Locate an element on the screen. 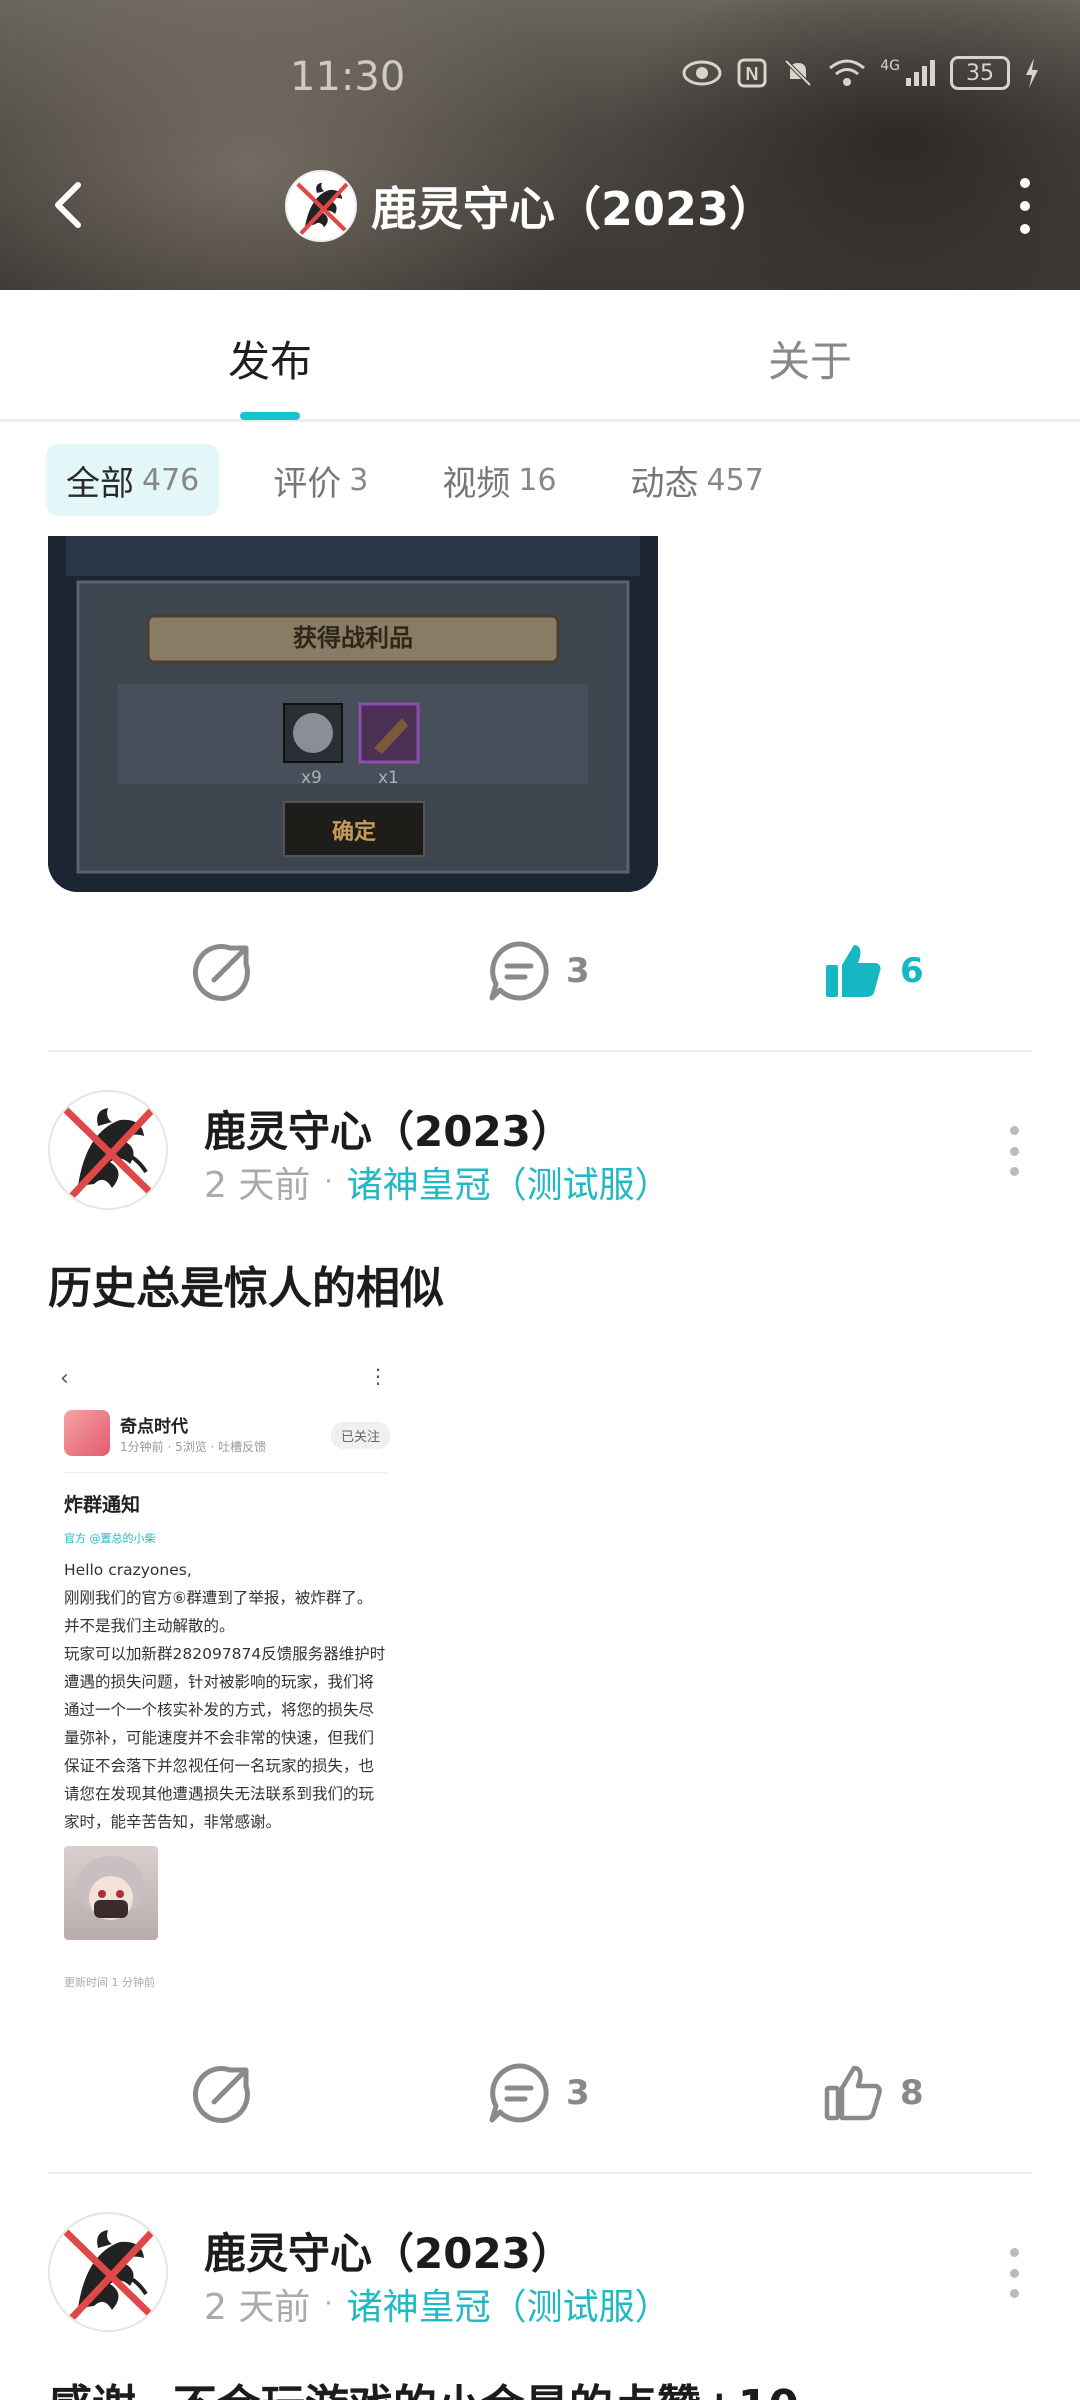  post0-action-bar: 3 6 is located at coordinates (540, 971).